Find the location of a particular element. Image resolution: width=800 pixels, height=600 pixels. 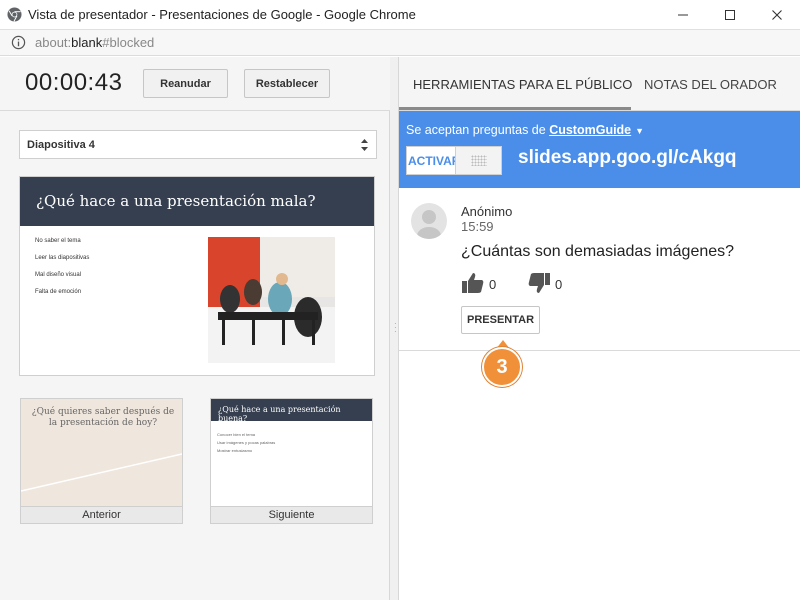

next-slide-line: Mostrar entusiasmo is located at coordinates (235, 450).